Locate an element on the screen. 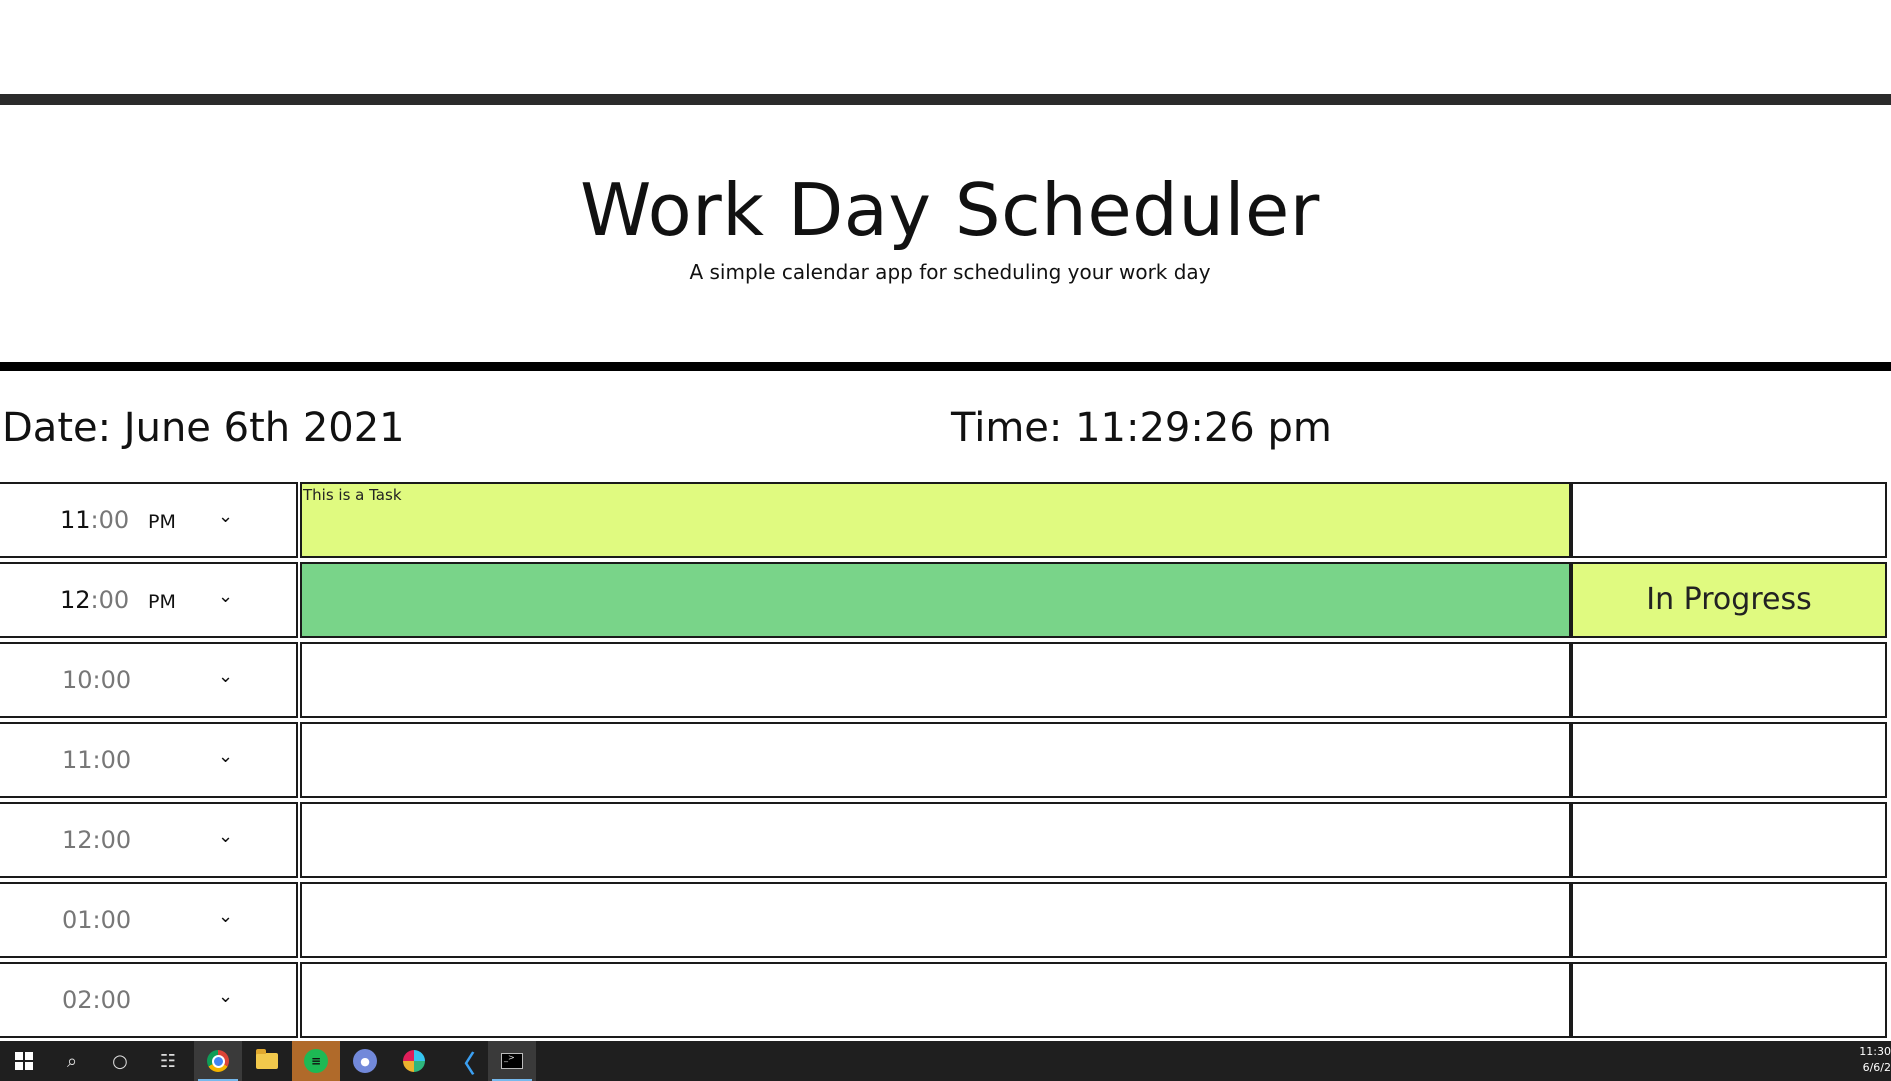  schedule-row: 12:00 ⌄ is located at coordinates (945, 842).